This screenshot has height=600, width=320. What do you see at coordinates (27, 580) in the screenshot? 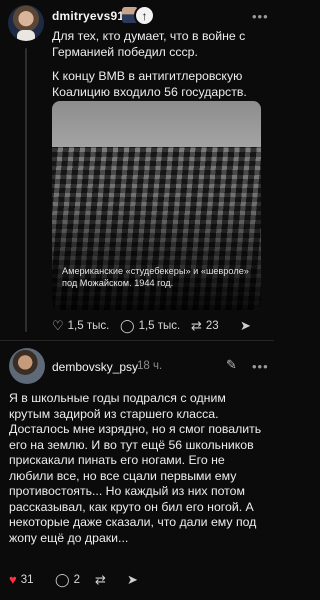
I see `like-count: 31` at bounding box center [27, 580].